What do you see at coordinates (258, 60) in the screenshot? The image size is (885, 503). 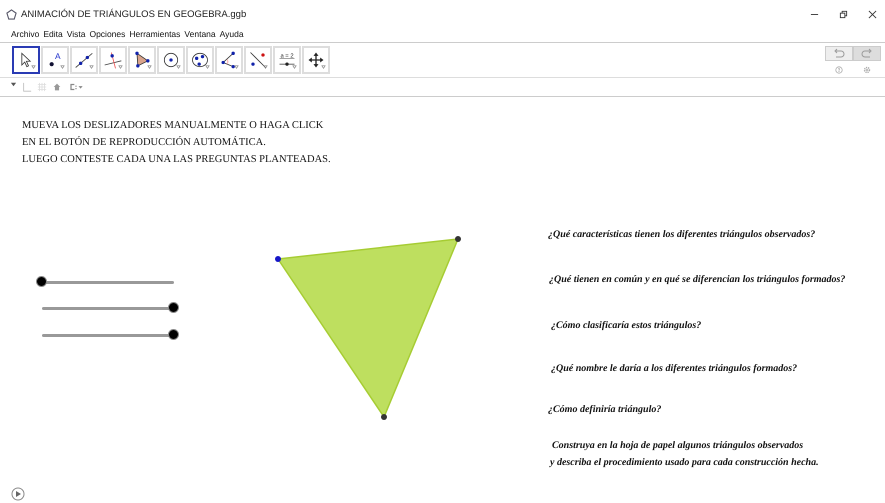 I see `line-point-icon` at bounding box center [258, 60].